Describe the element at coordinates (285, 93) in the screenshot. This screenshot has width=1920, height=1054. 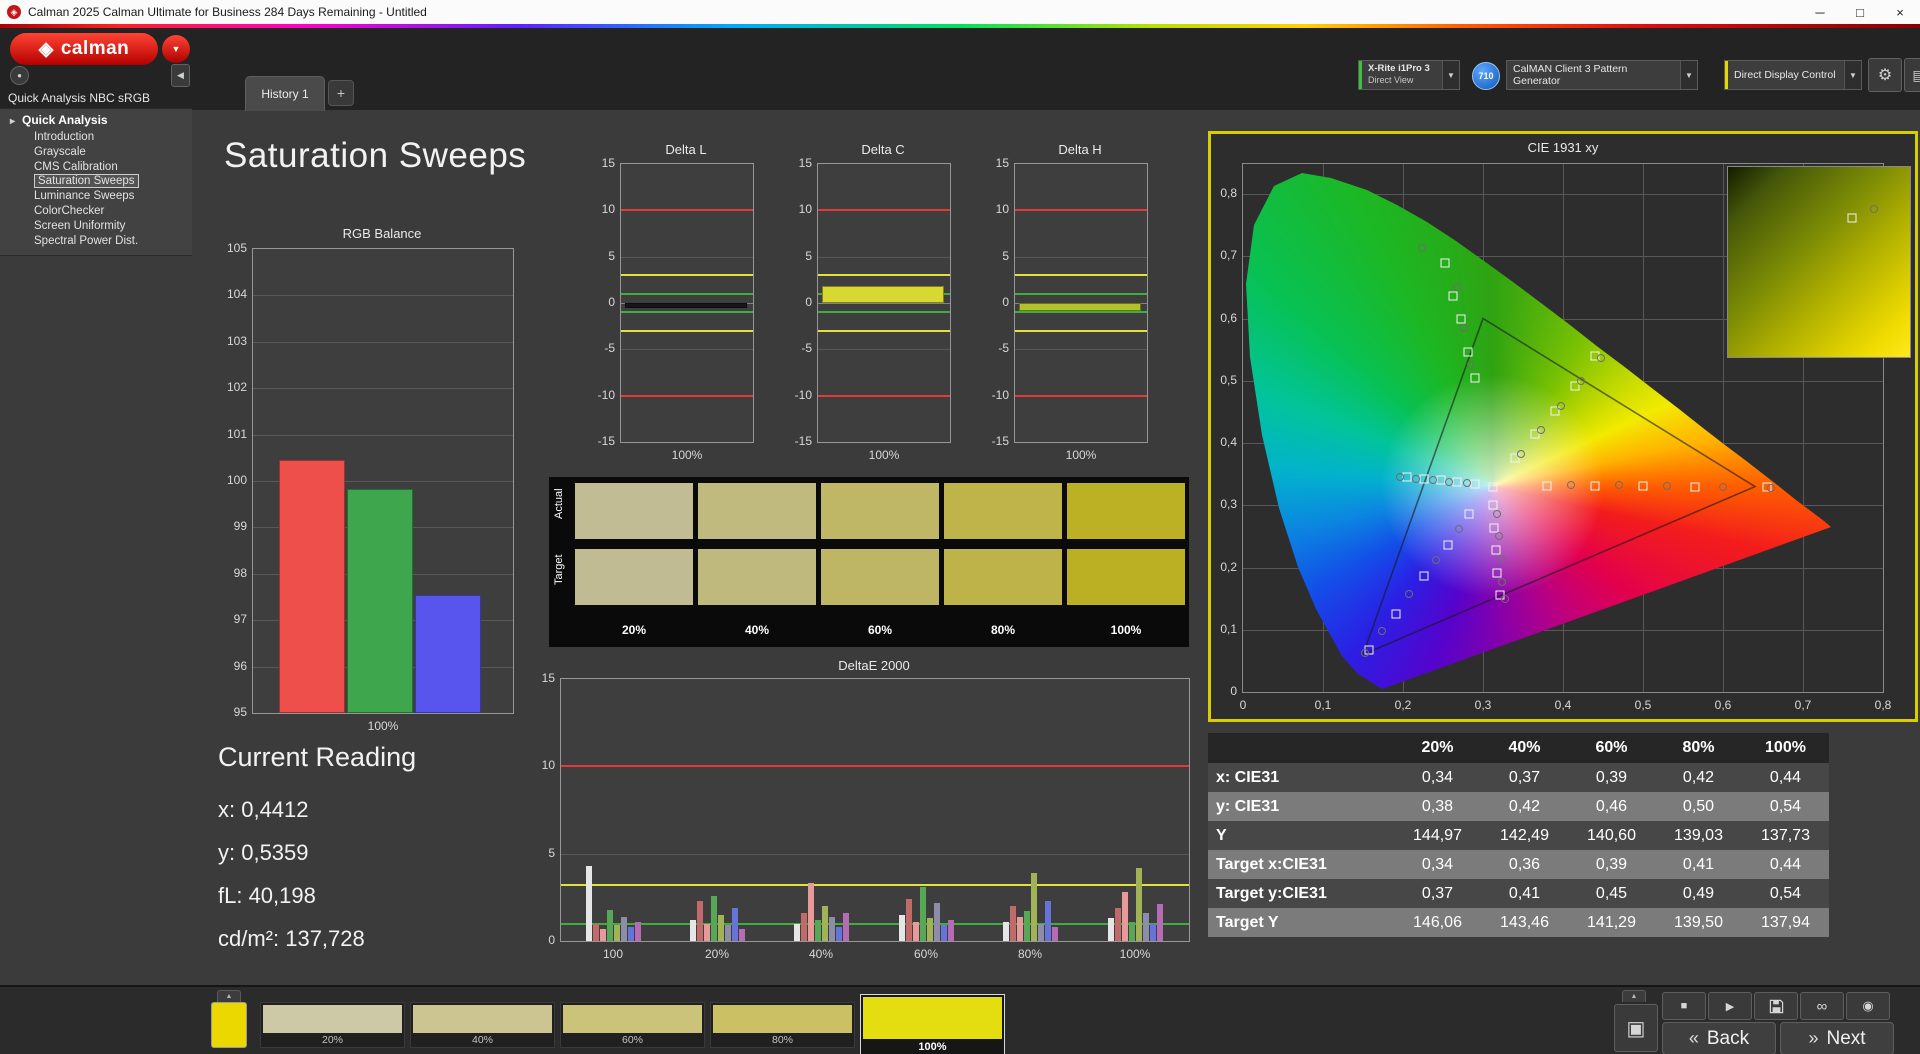
I see `tab-history-1: History 1` at that location.